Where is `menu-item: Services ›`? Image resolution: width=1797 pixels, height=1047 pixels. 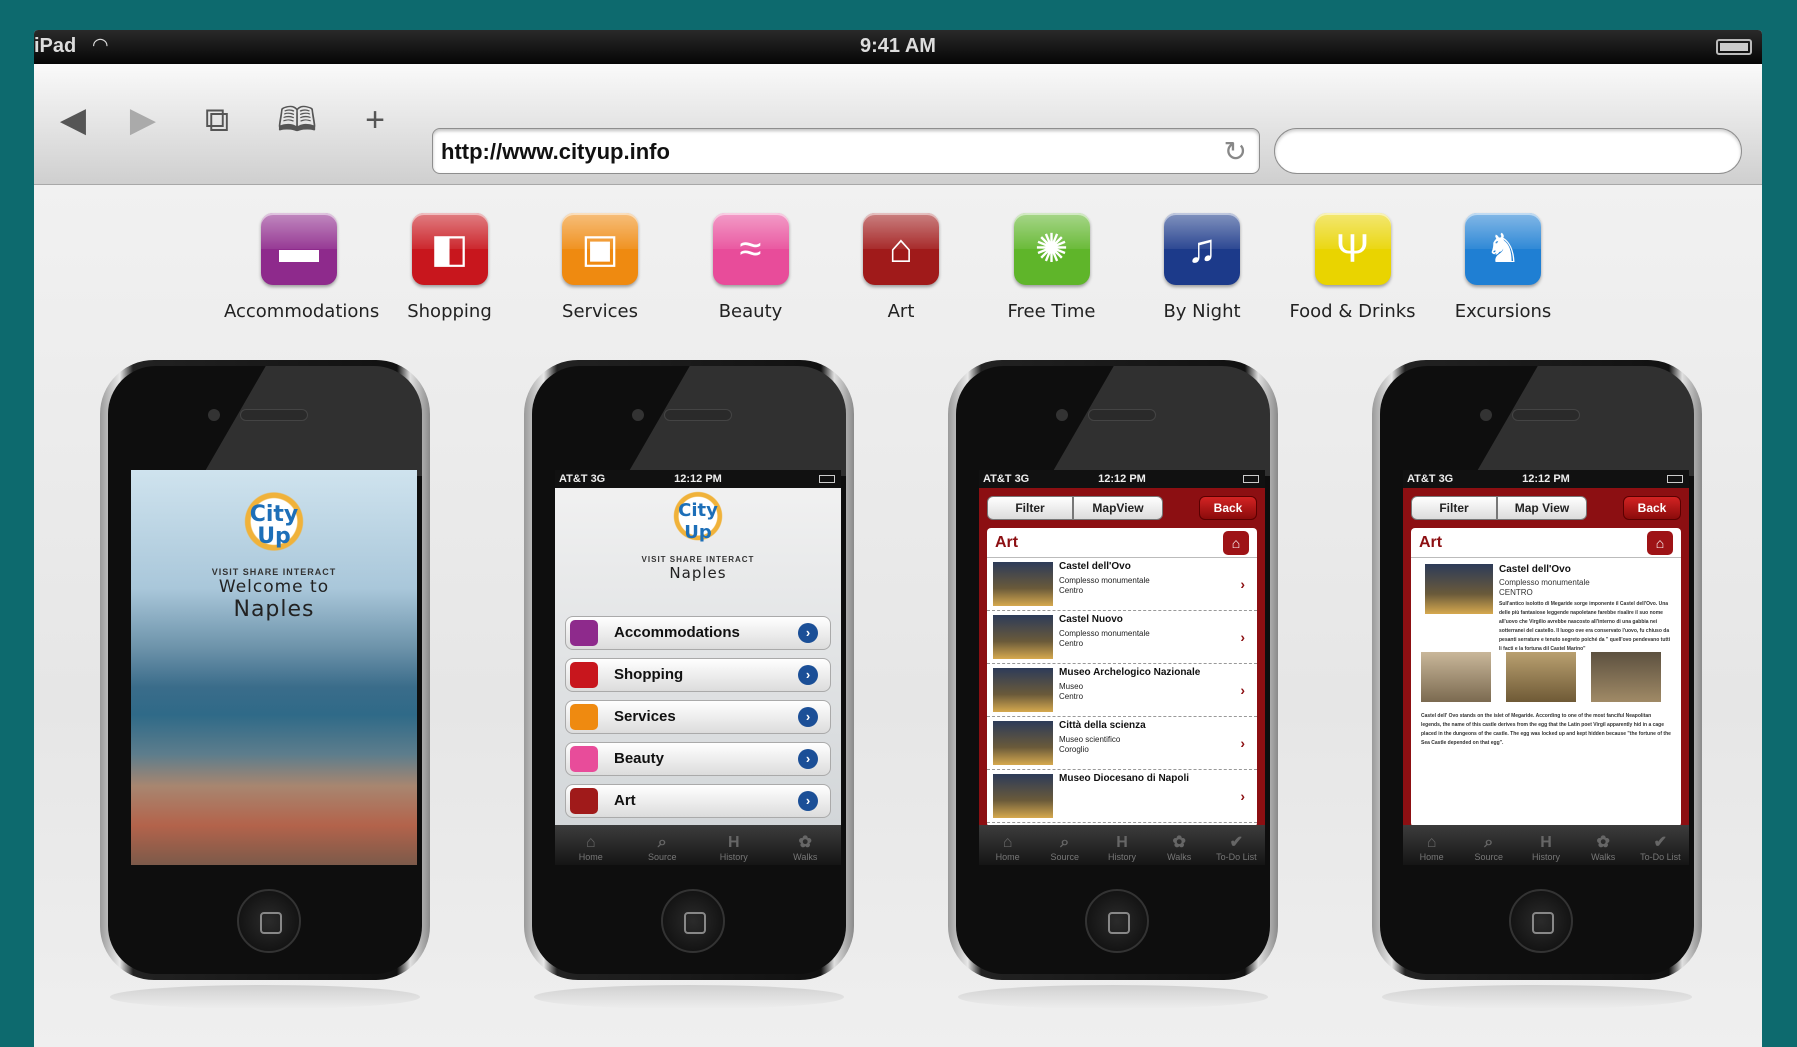 menu-item: Services › is located at coordinates (698, 717).